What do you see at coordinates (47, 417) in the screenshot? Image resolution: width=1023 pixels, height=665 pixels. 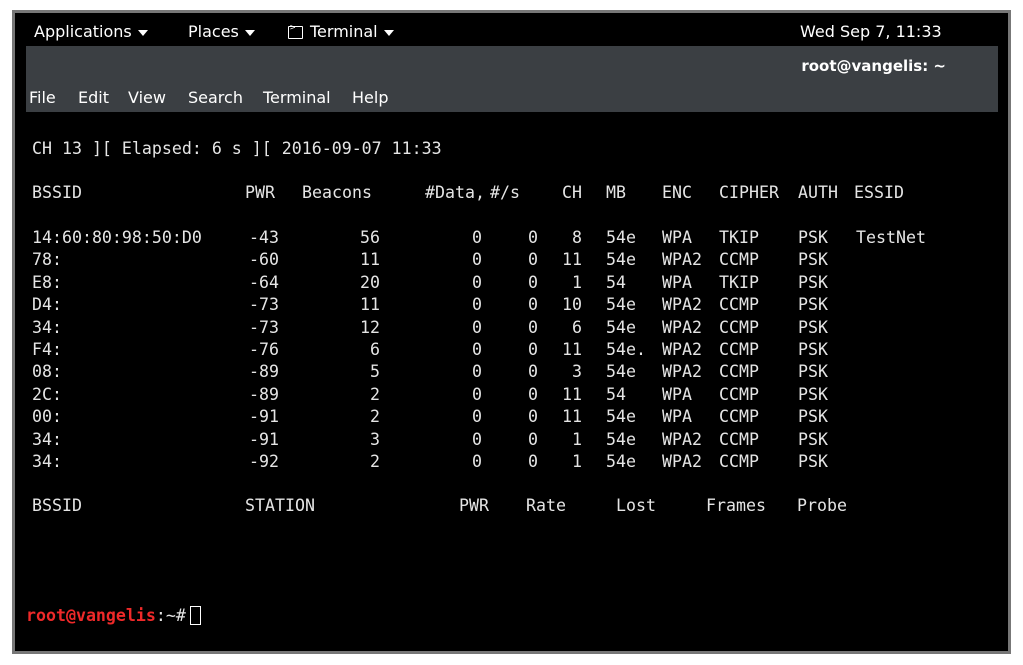 I see `ap-cell-bssid: 00:` at bounding box center [47, 417].